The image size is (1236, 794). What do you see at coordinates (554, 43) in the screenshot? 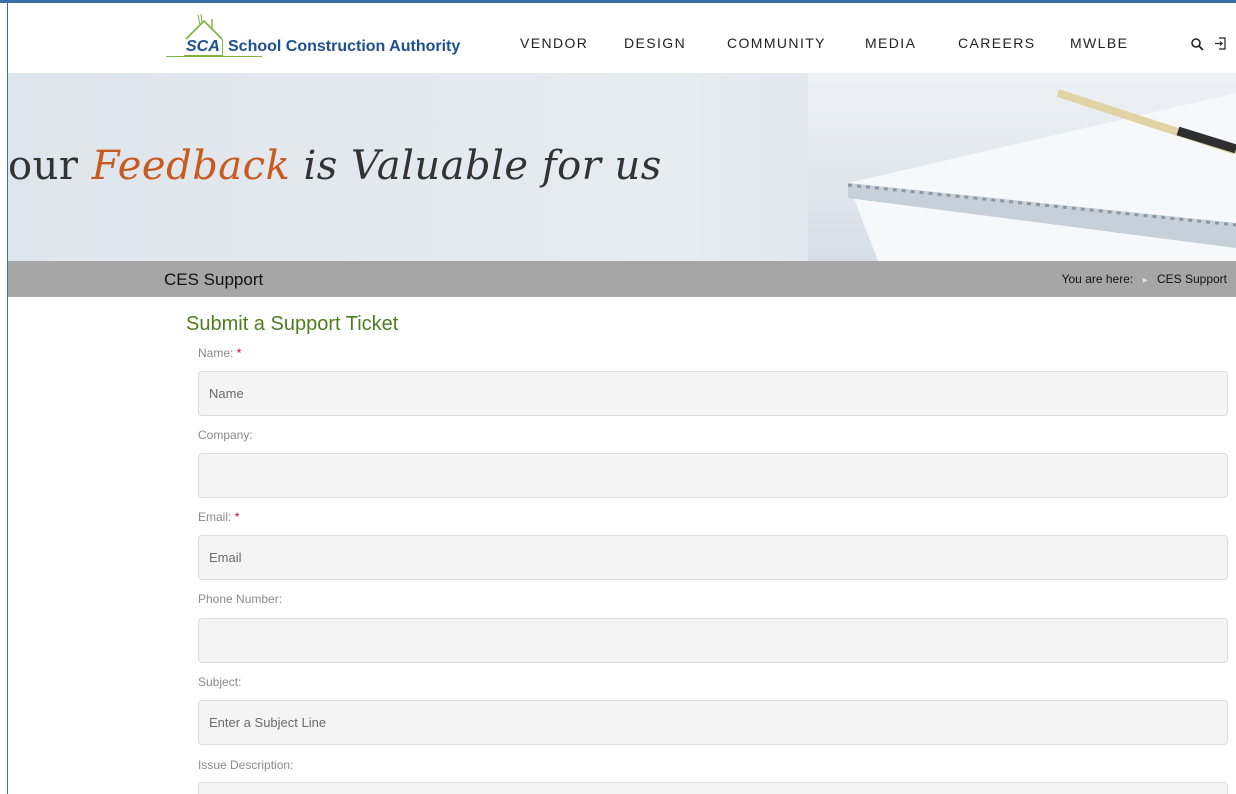
I see `nav-vendor: VENDOR` at bounding box center [554, 43].